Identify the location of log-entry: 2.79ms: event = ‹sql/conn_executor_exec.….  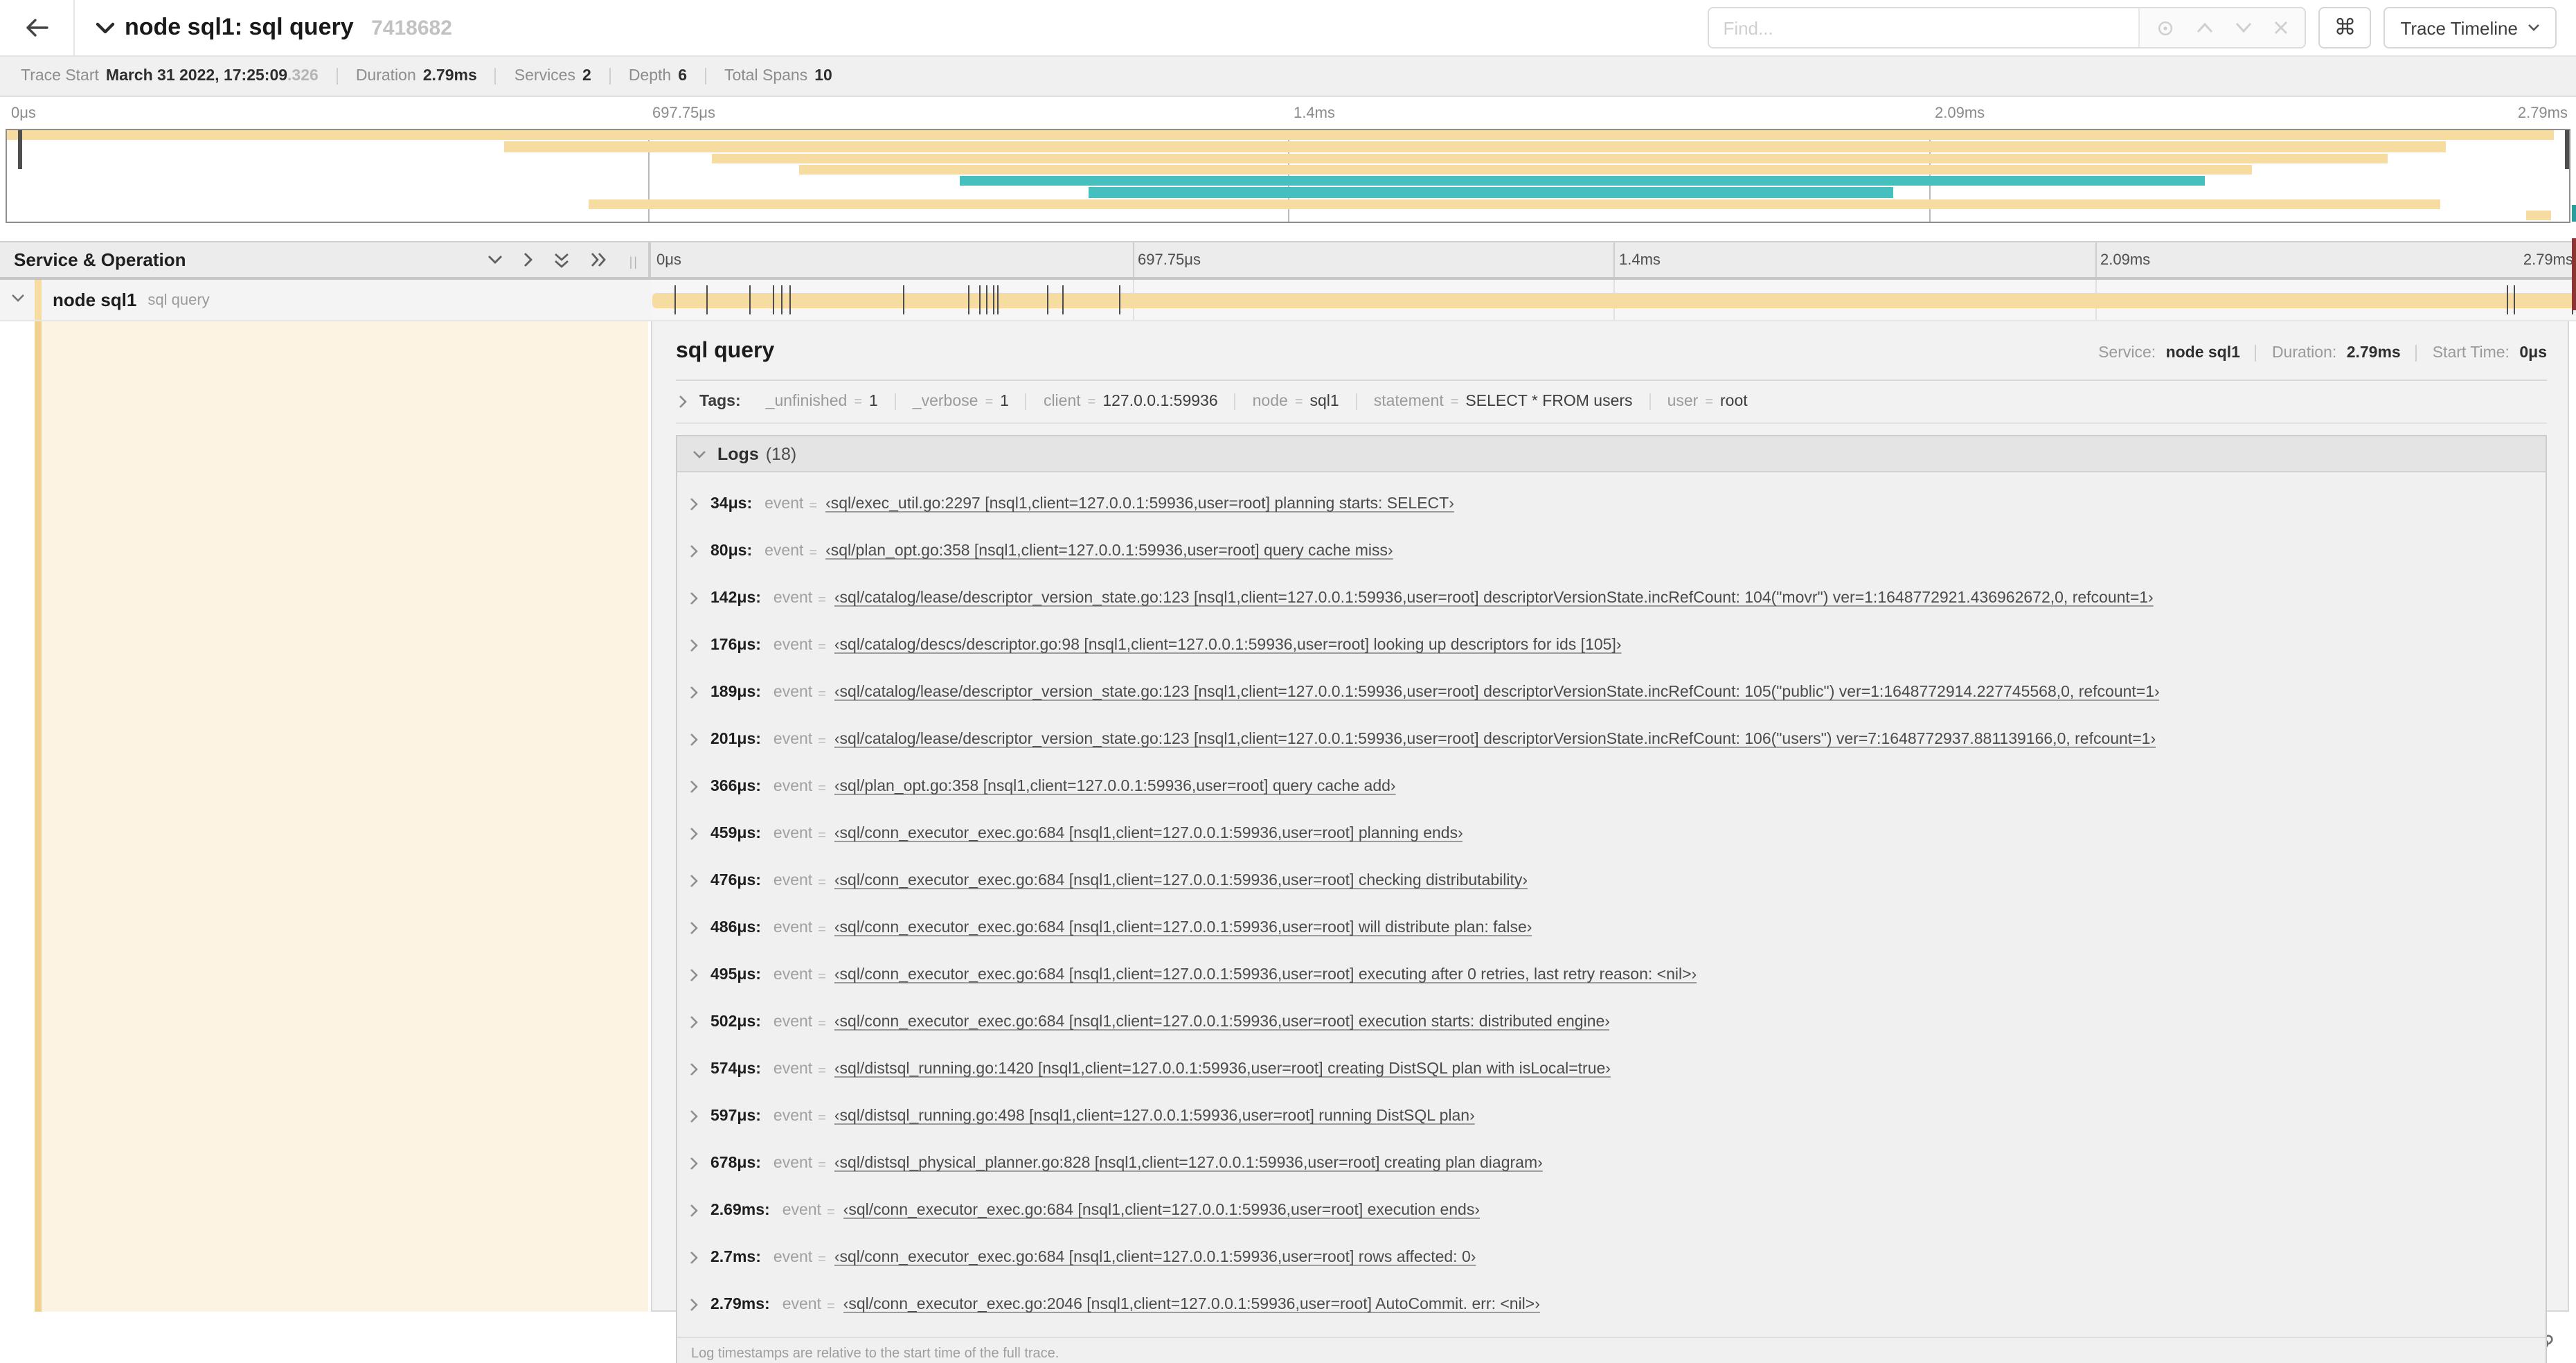
(1612, 1307).